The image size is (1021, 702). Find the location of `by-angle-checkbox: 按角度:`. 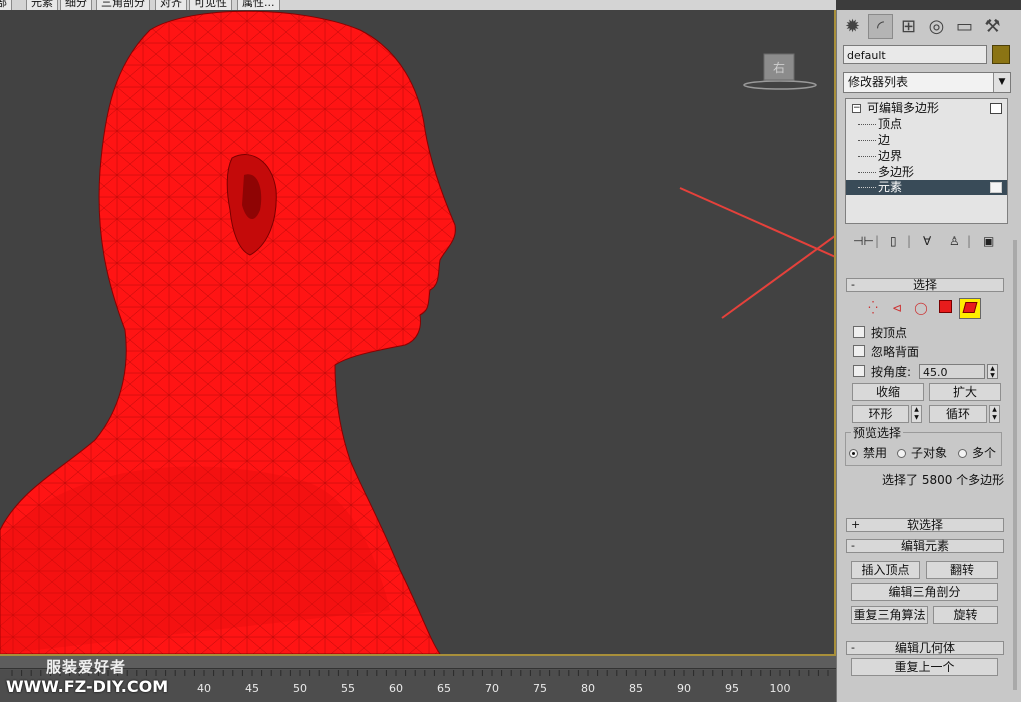

by-angle-checkbox: 按角度: is located at coordinates (882, 372).